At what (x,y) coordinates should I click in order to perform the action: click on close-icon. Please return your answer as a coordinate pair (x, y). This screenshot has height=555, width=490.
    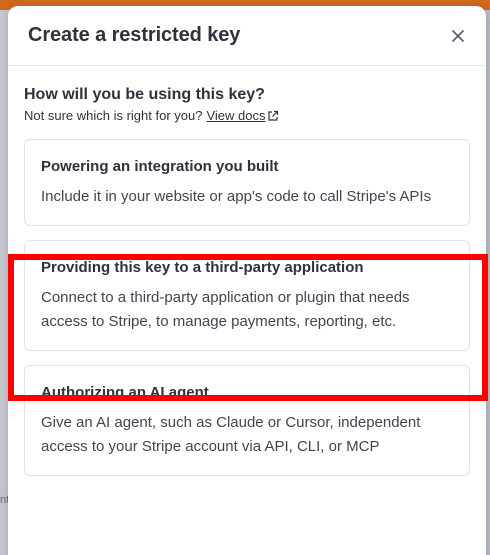
    Looking at the image, I should click on (458, 35).